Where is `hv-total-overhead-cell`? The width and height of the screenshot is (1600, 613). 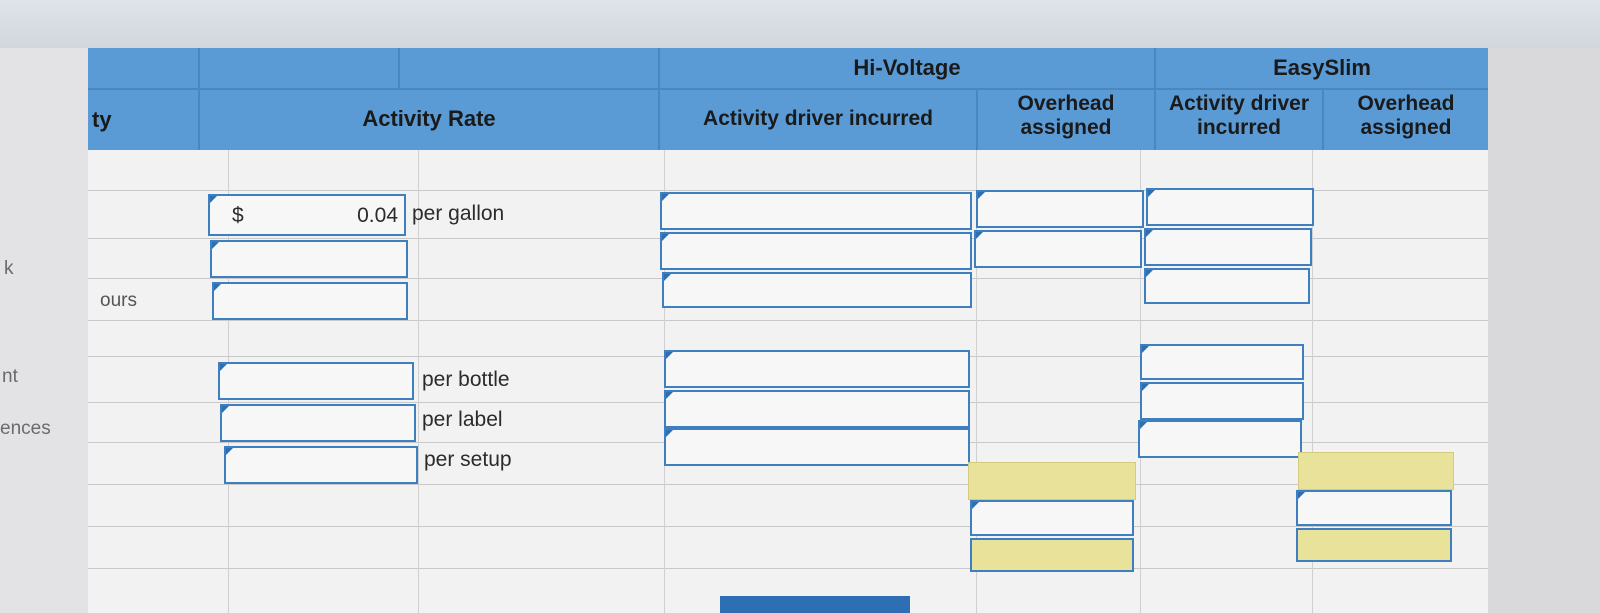 hv-total-overhead-cell is located at coordinates (1052, 481).